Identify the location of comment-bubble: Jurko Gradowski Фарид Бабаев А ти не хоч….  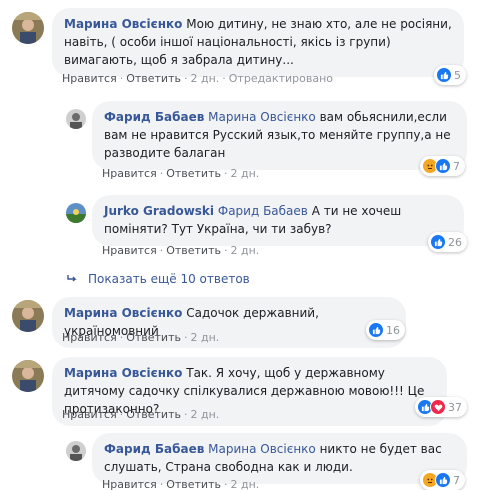
(278, 220).